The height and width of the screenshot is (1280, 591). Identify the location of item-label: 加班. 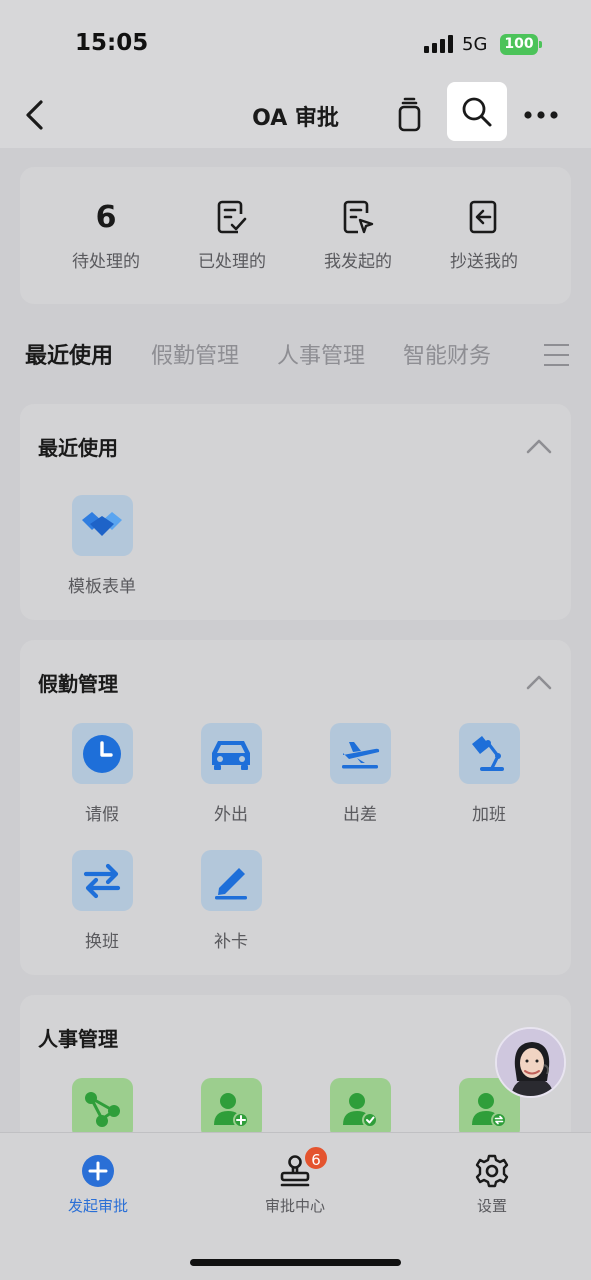
(489, 815).